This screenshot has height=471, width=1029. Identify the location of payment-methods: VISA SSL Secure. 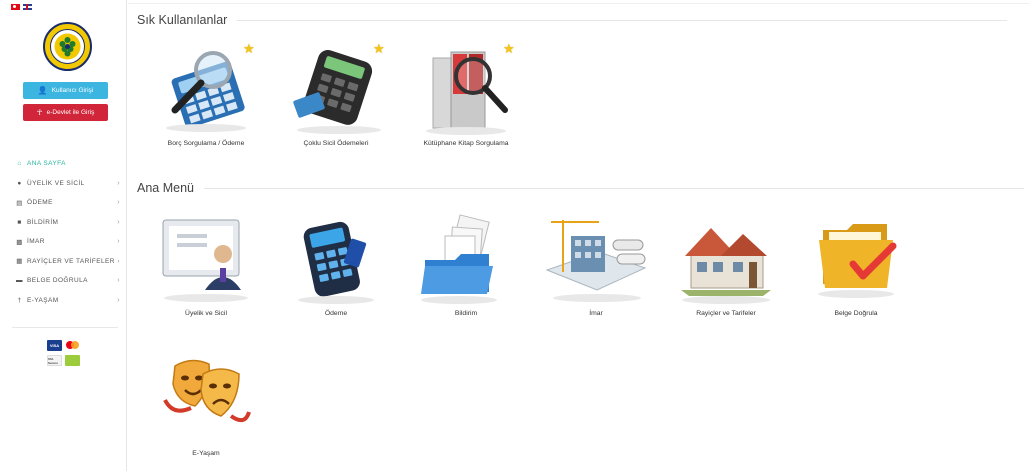
(63, 355).